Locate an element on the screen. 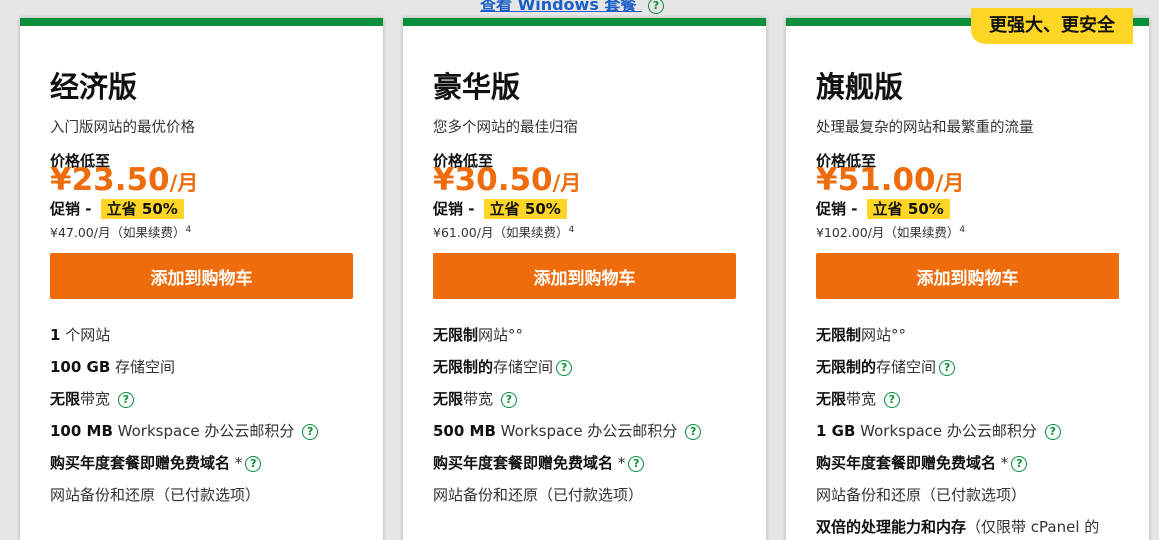 Image resolution: width=1159 pixels, height=540 pixels. view-windows-plans-link: 查看 Windows 套餐 ? is located at coordinates (572, 7).